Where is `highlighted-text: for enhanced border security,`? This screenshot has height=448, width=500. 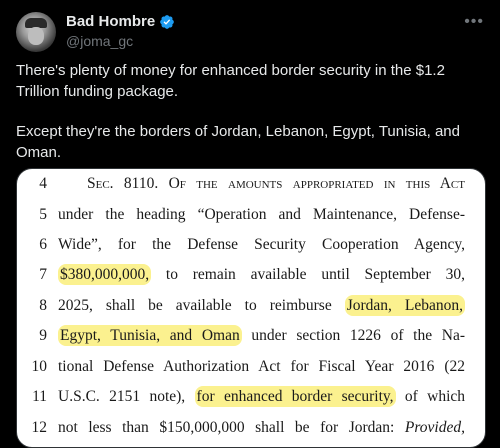
highlighted-text: for enhanced border security, is located at coordinates (295, 396).